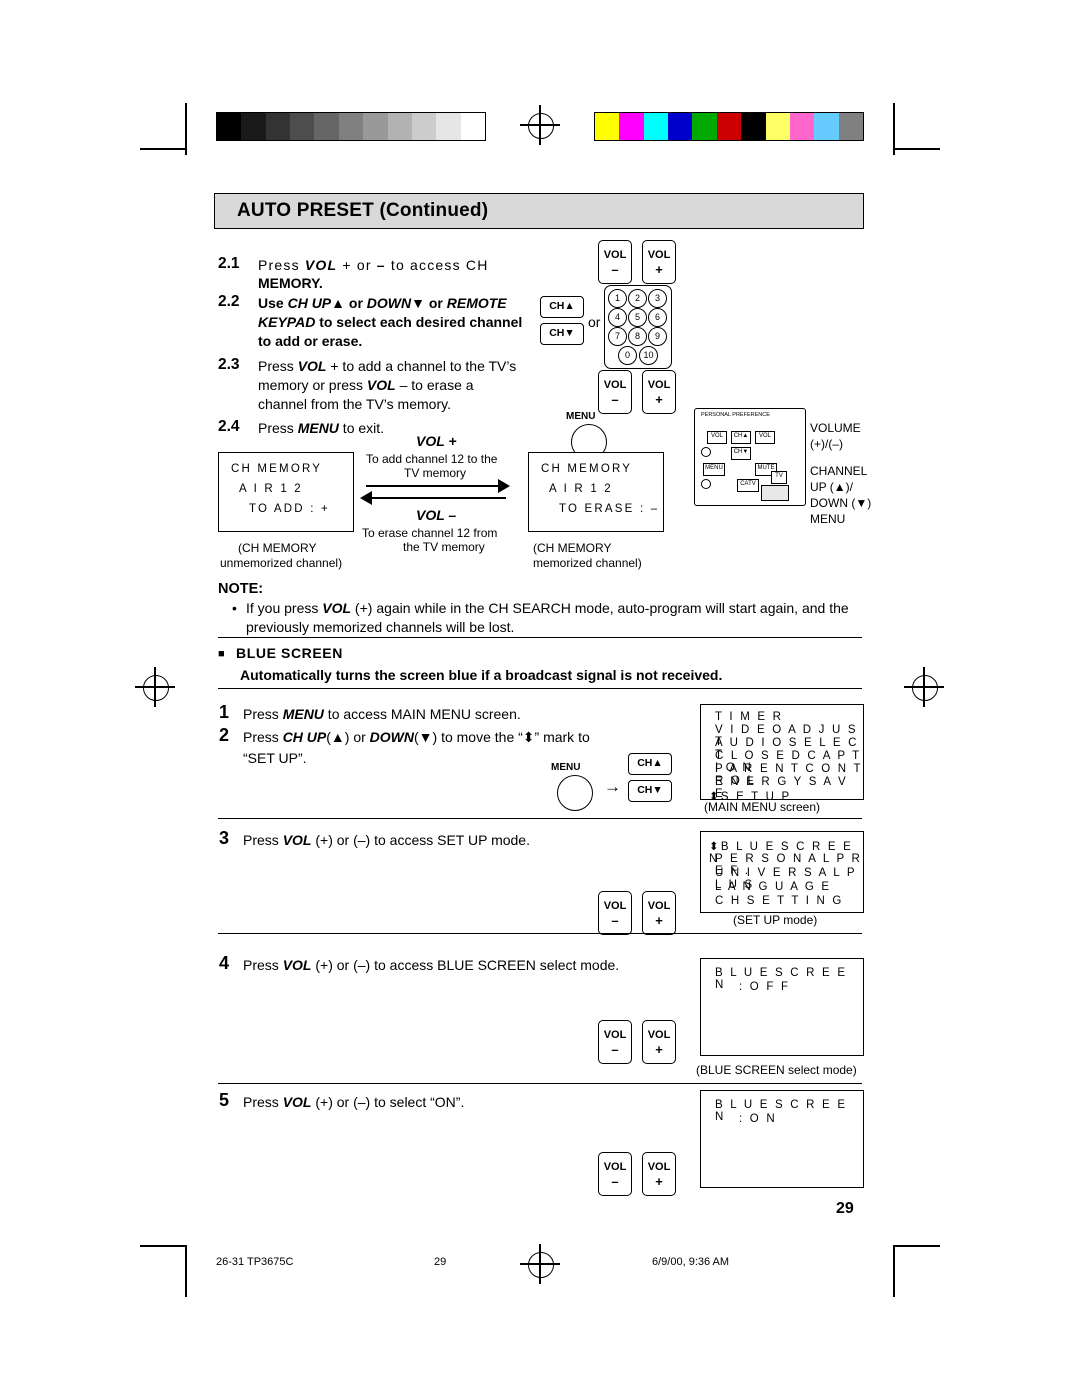 The image size is (1080, 1397). I want to click on vol-plus-demo-desc1: To add channel 12 to the, so click(432, 459).